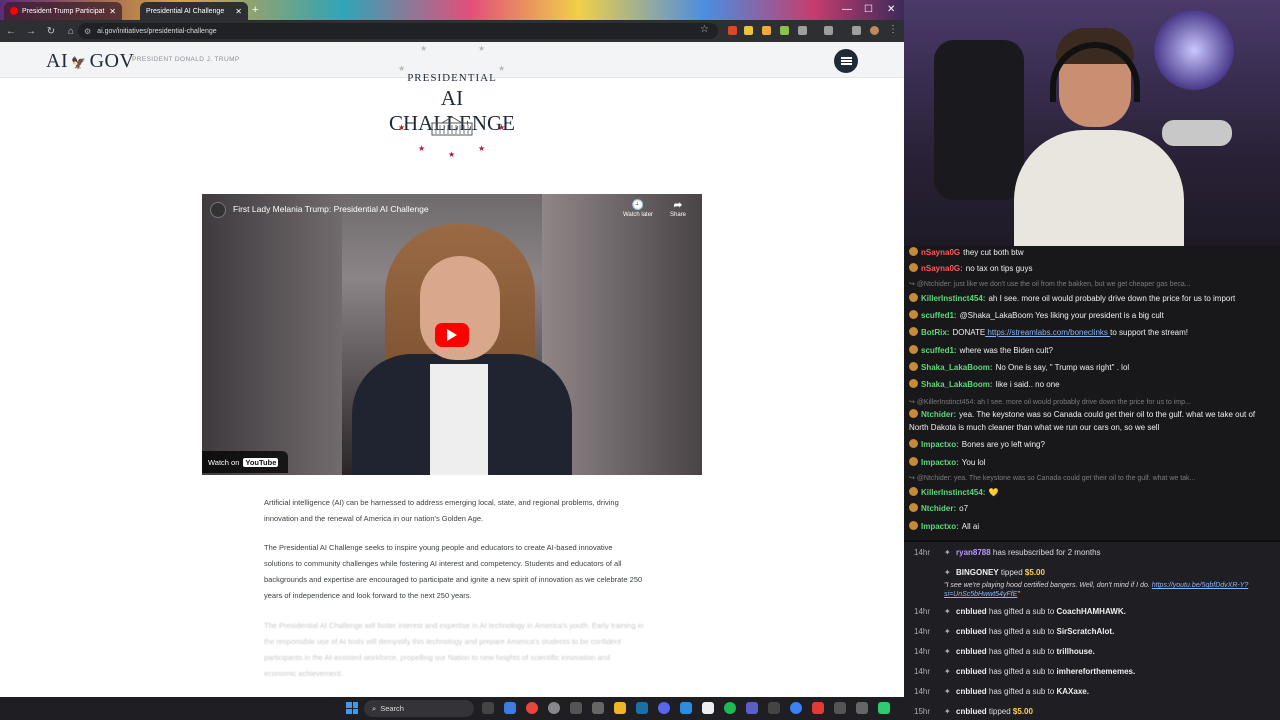 This screenshot has width=1280, height=720. What do you see at coordinates (31, 31) in the screenshot?
I see `forward-icon: →` at bounding box center [31, 31].